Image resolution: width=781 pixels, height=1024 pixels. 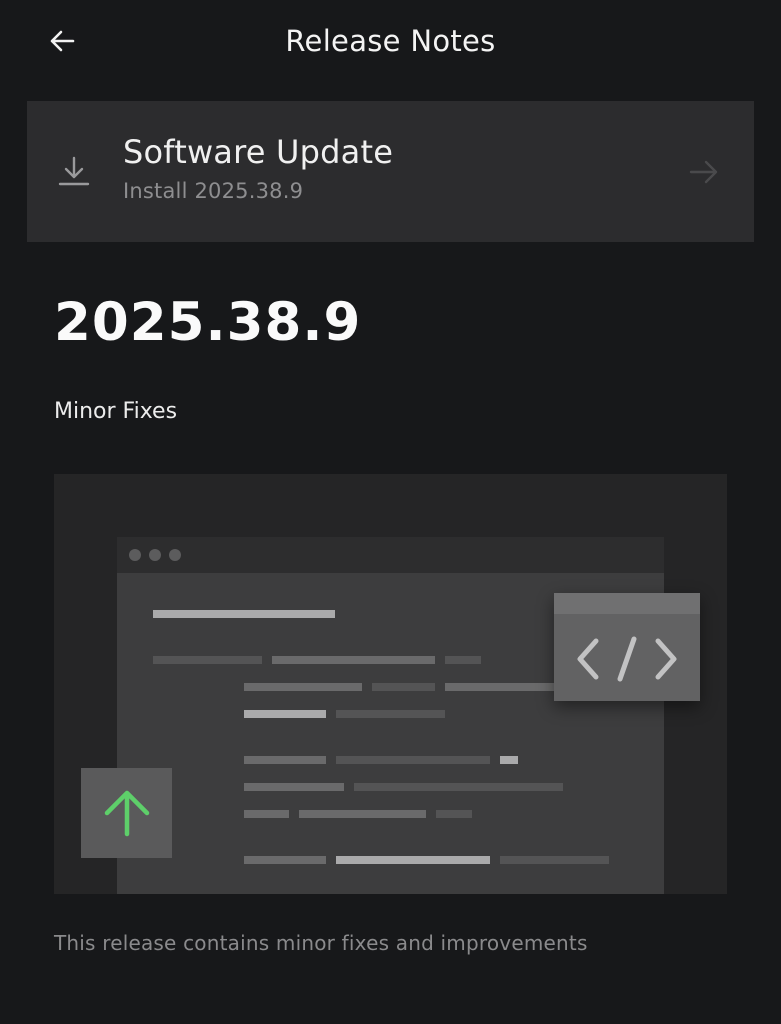 I want to click on page-title: Release Notes, so click(x=390, y=41).